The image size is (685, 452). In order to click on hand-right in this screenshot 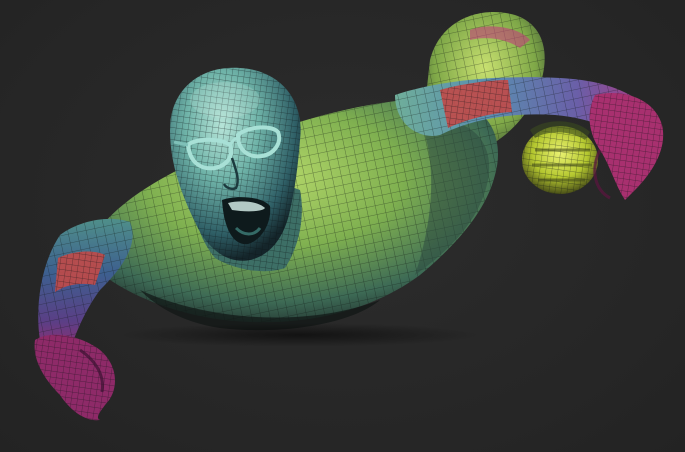, I will do `click(626, 146)`.